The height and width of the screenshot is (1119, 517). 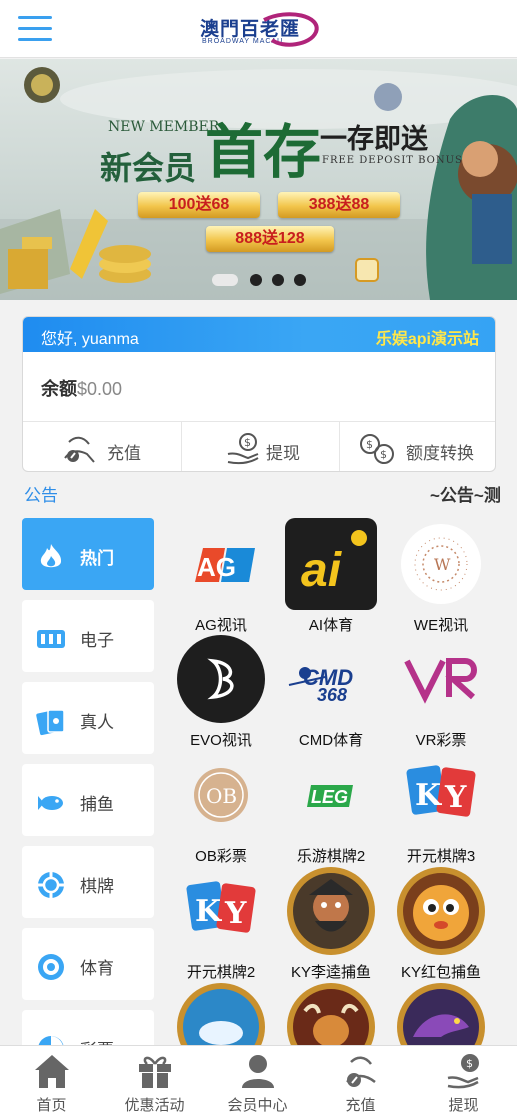 I want to click on category-label: 体育, so click(x=97, y=968).